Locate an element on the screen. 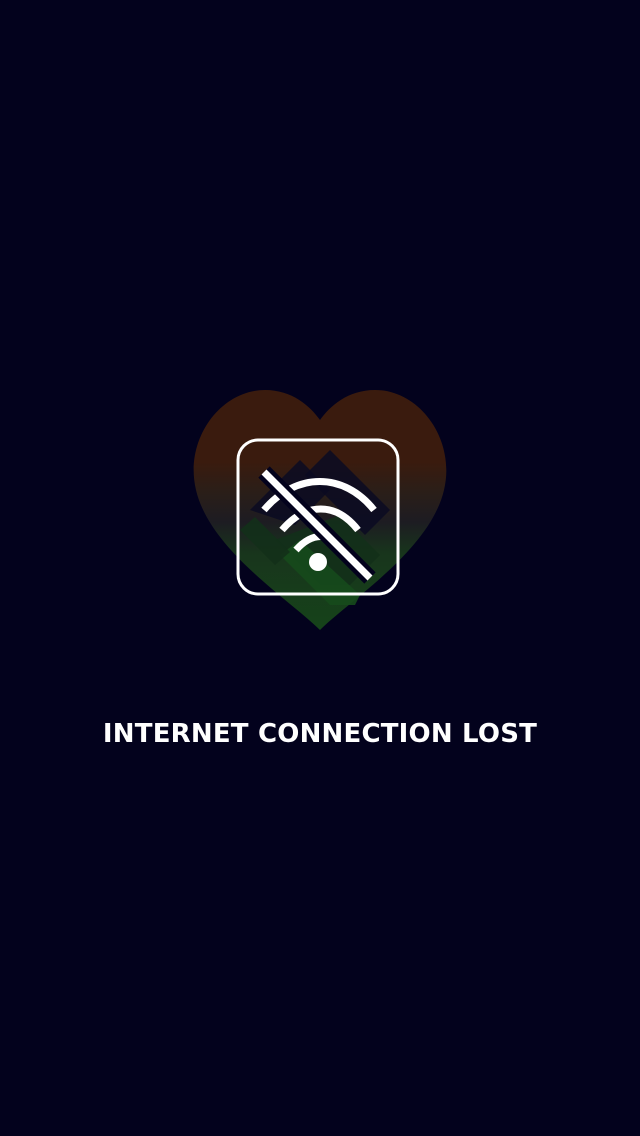 This screenshot has width=640, height=1136. offline-indicator is located at coordinates (318, 517).